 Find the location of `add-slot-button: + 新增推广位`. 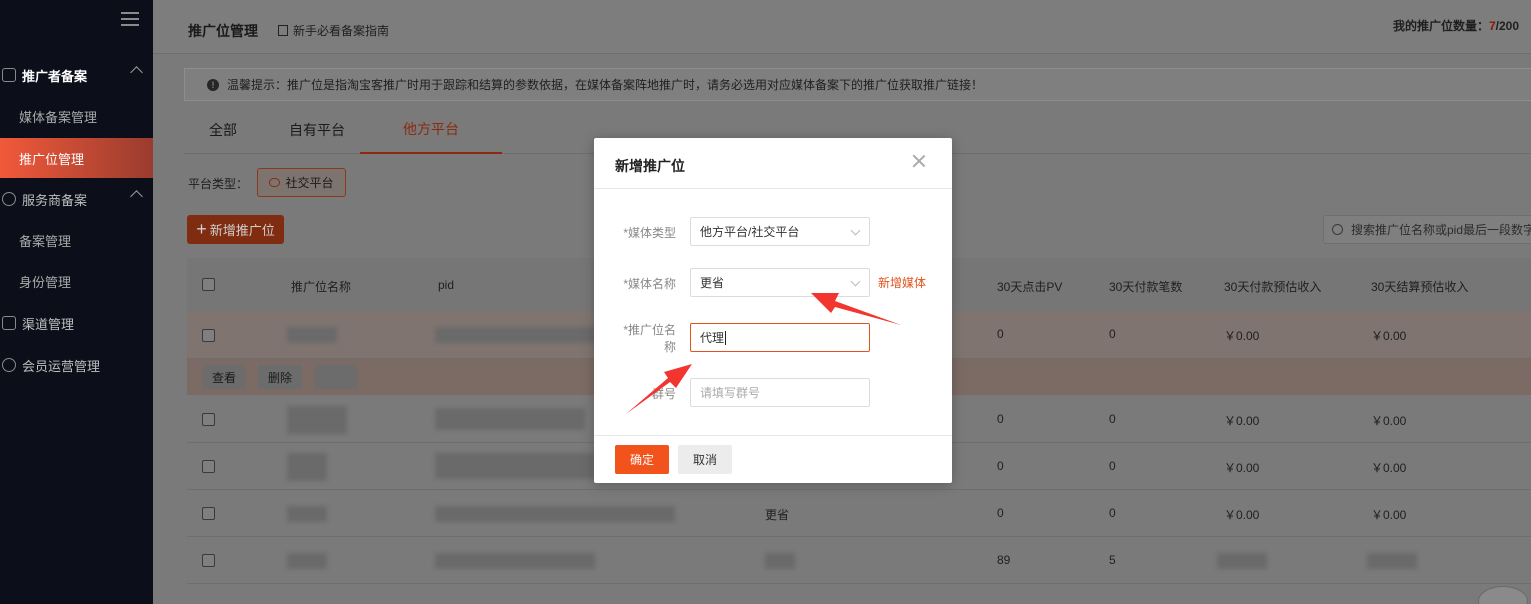

add-slot-button: + 新增推广位 is located at coordinates (235, 229).